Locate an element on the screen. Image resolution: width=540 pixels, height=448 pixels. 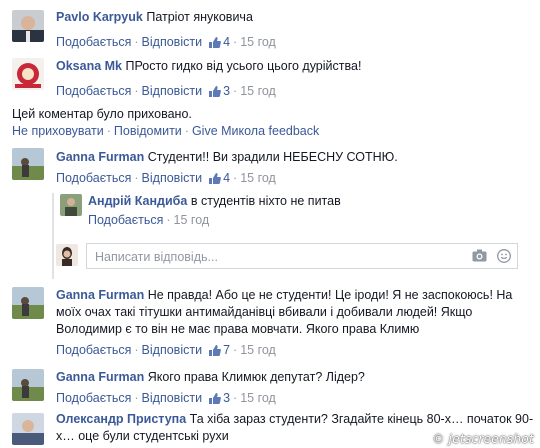
comment-author: Олександр Приступа is located at coordinates (121, 419).